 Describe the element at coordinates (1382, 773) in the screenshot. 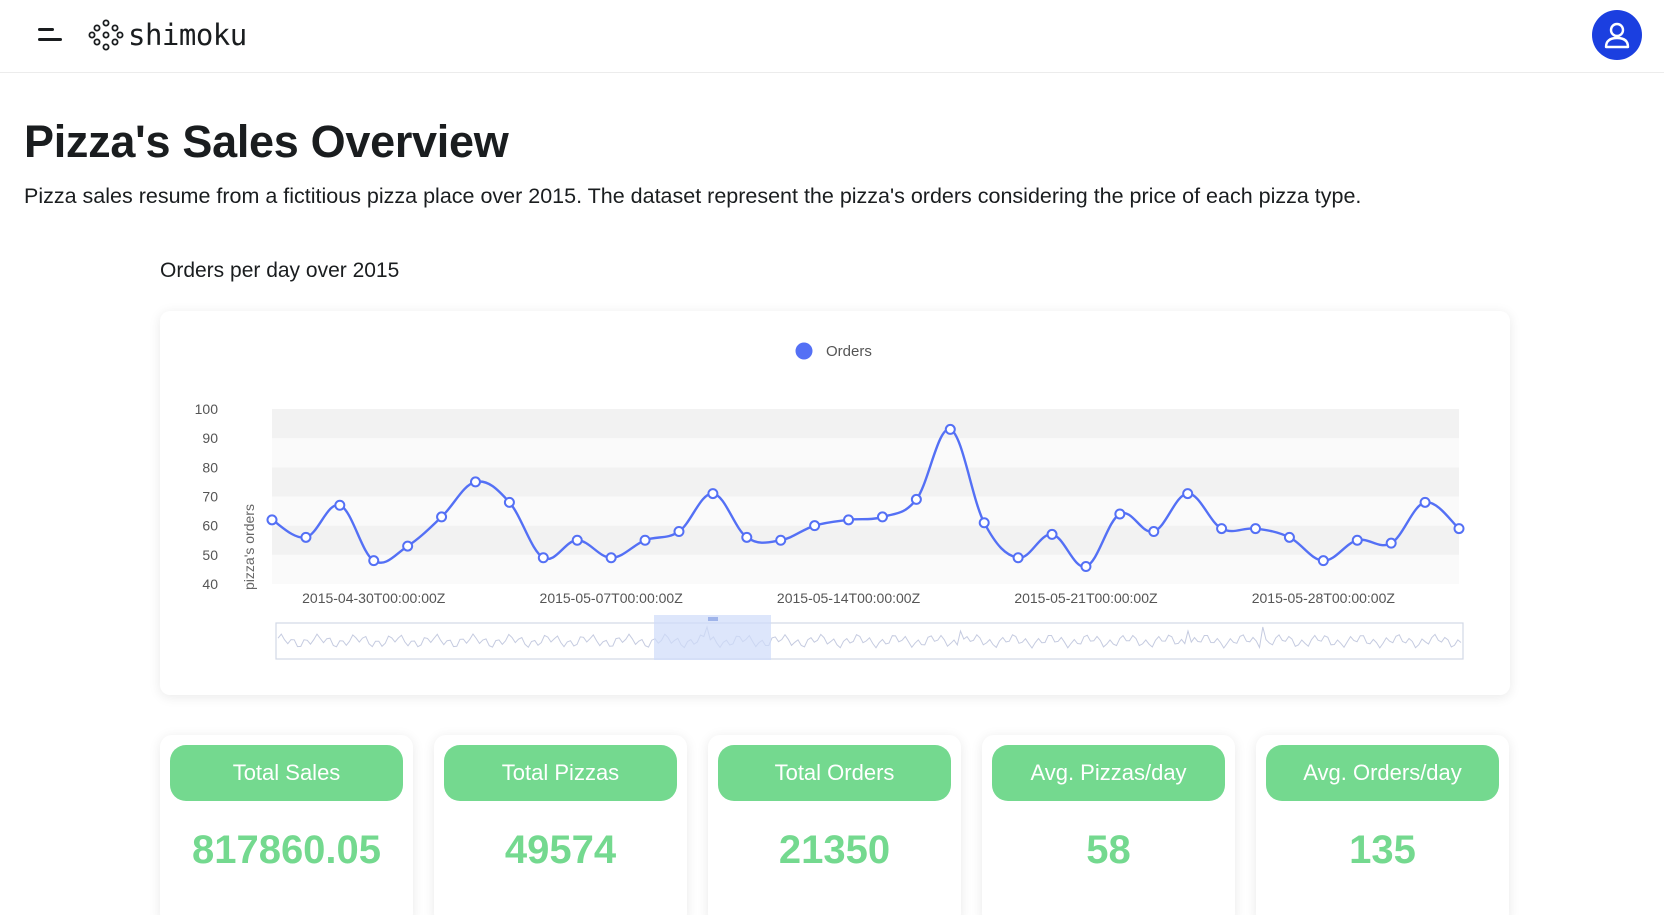

I see `kpi-label: Avg. Orders/day` at that location.